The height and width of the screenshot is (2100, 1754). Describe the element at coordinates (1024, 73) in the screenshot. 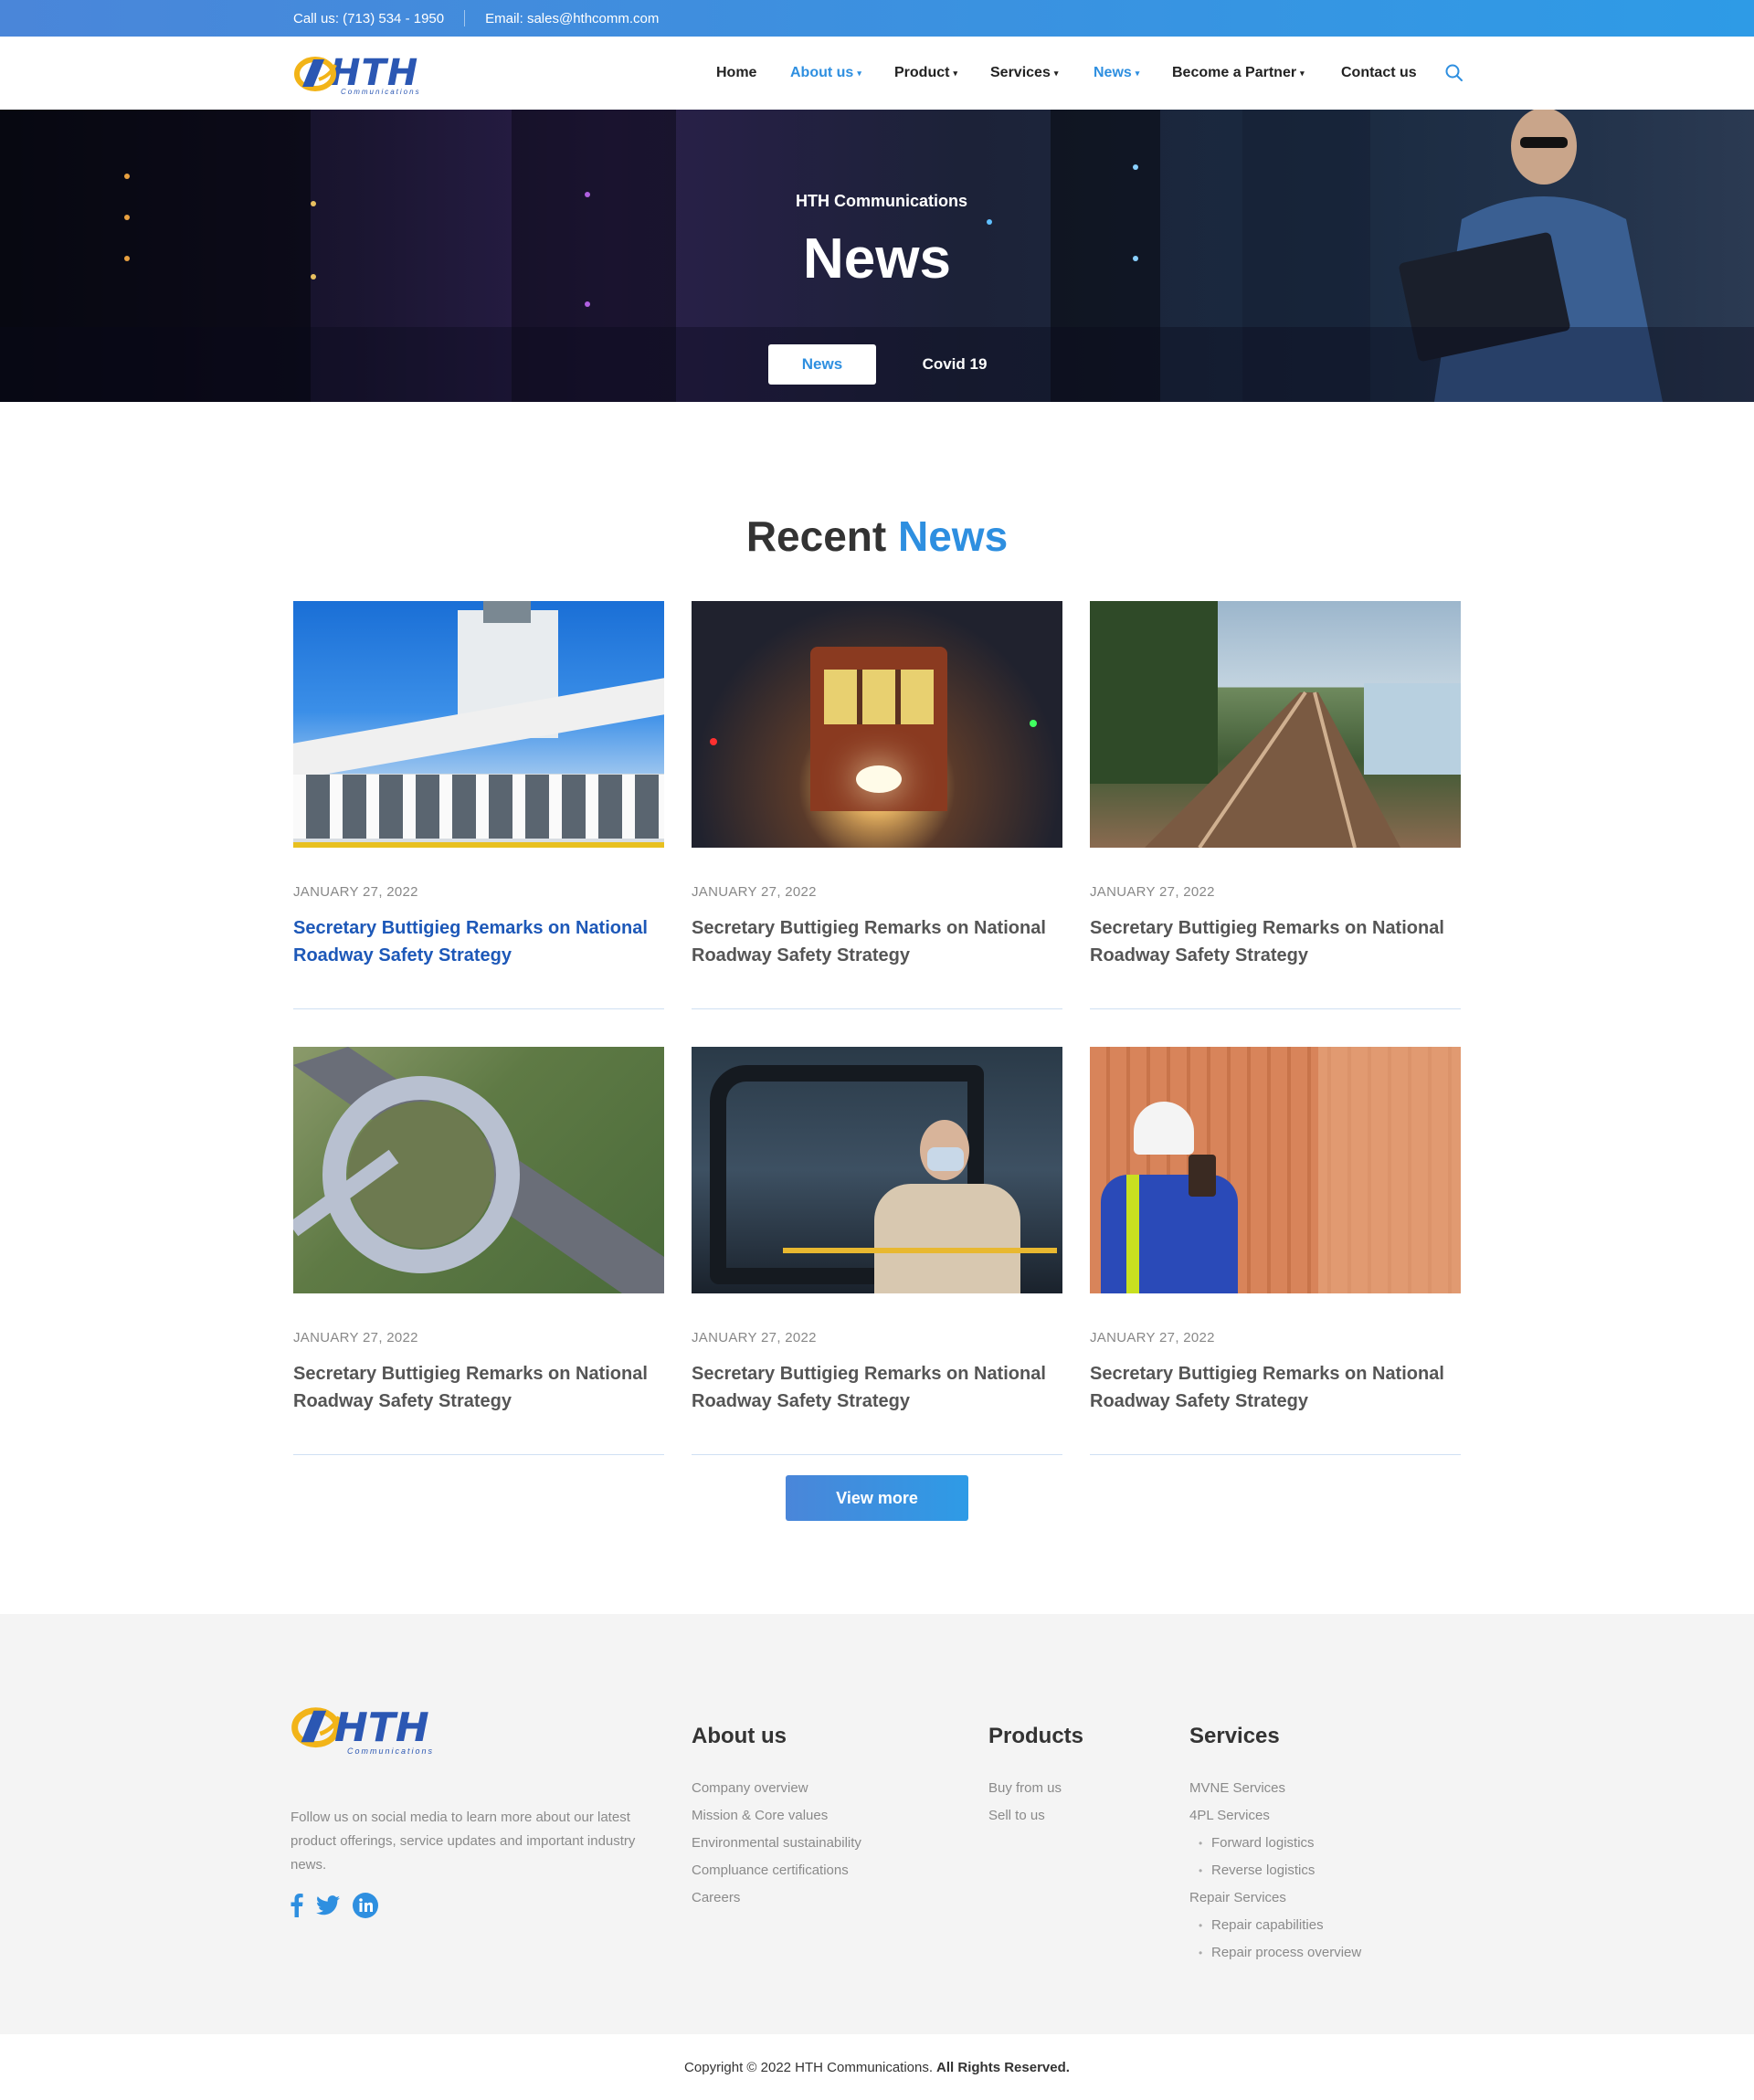

I see `nav-services: Services ▾` at that location.